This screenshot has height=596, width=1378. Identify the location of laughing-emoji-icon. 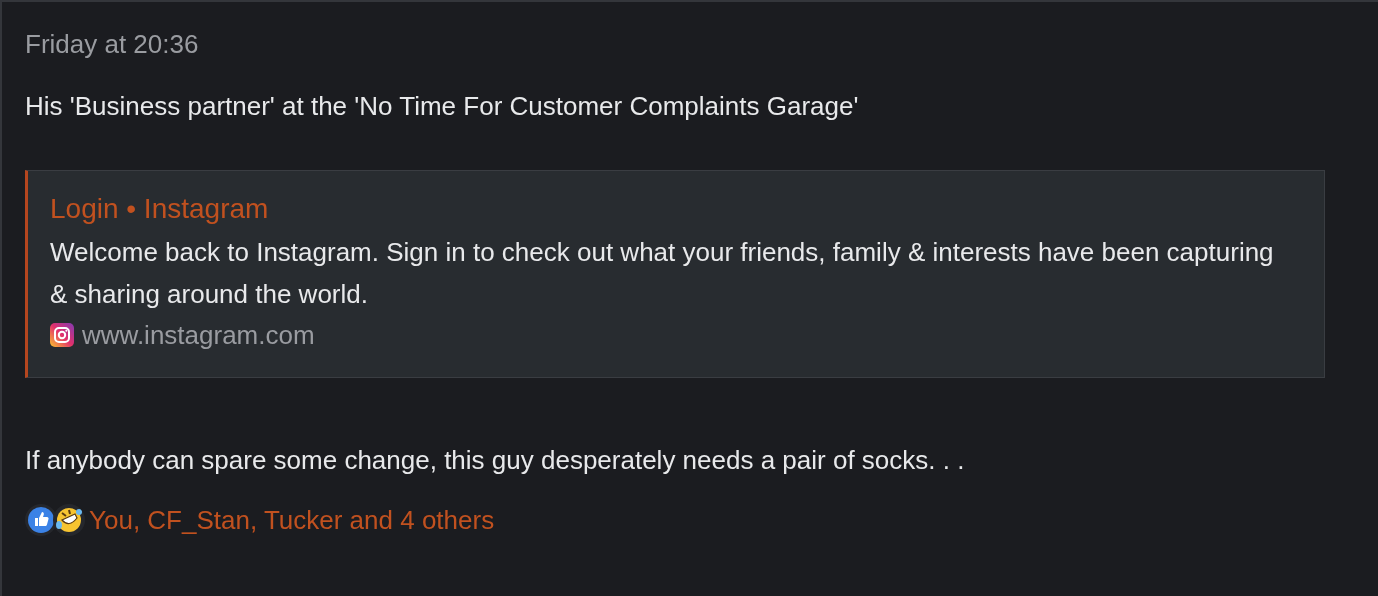
(69, 520).